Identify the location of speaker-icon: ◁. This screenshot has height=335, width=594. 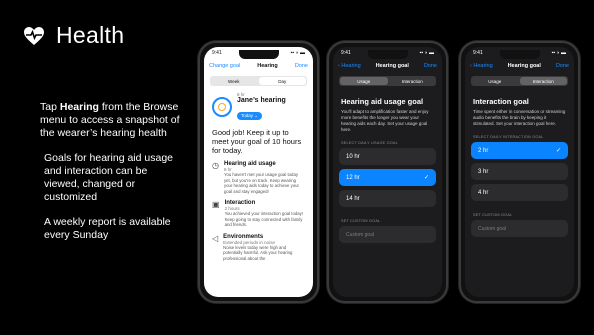
(215, 238).